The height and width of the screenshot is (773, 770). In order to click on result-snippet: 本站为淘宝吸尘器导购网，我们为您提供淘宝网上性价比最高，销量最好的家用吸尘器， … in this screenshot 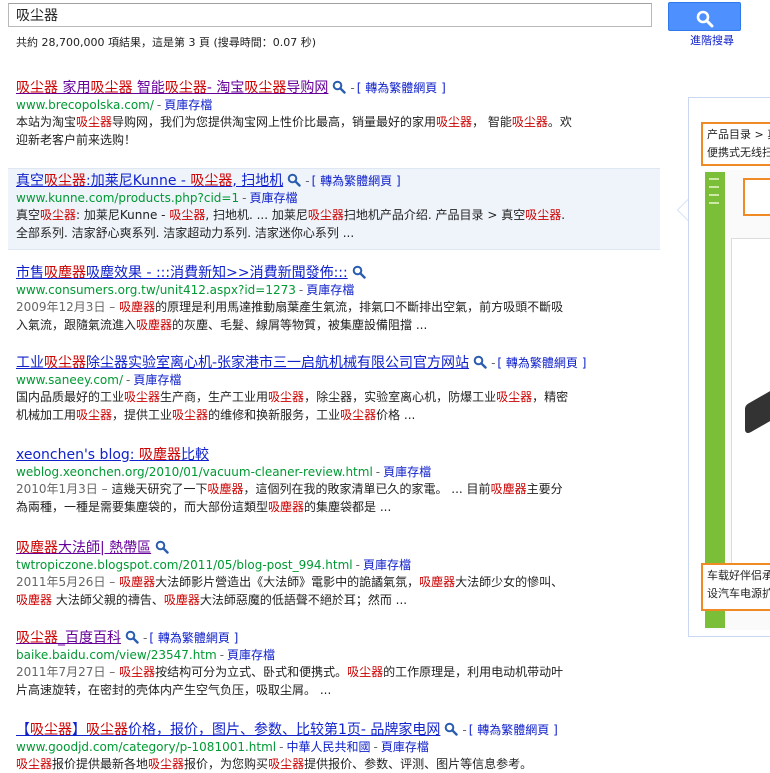, I will do `click(294, 131)`.